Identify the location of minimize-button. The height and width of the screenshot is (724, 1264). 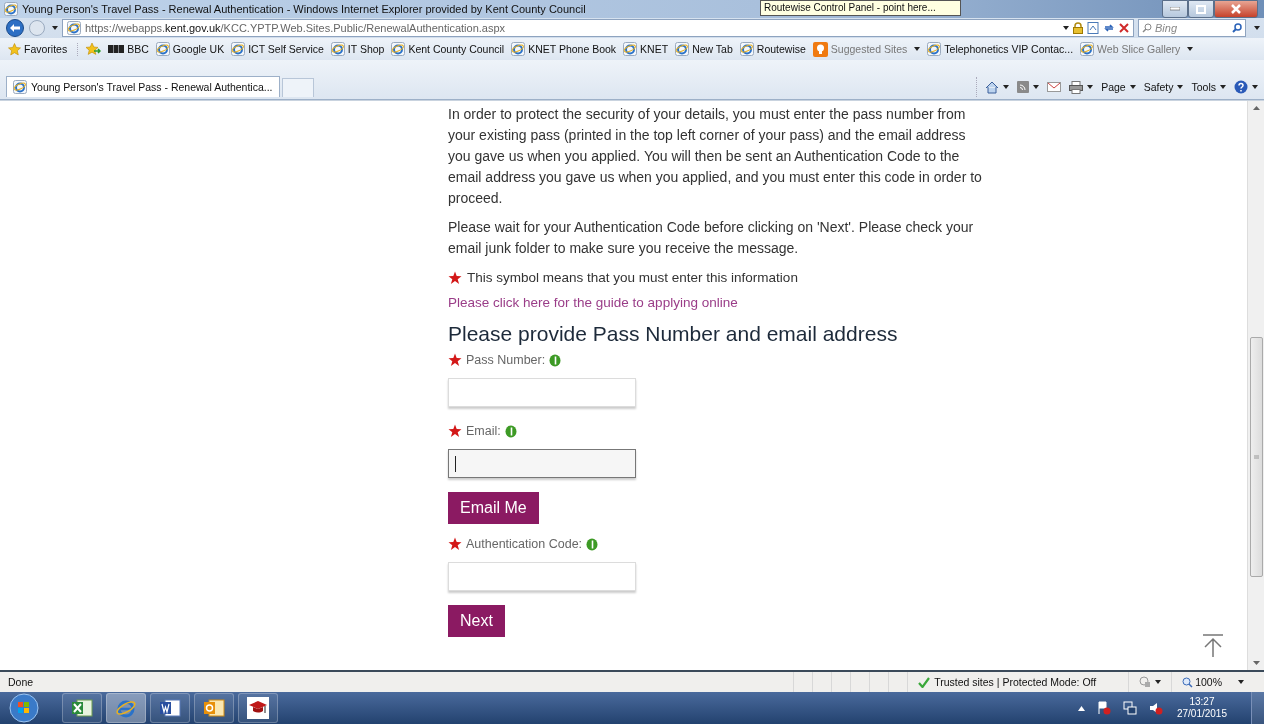
(1175, 9).